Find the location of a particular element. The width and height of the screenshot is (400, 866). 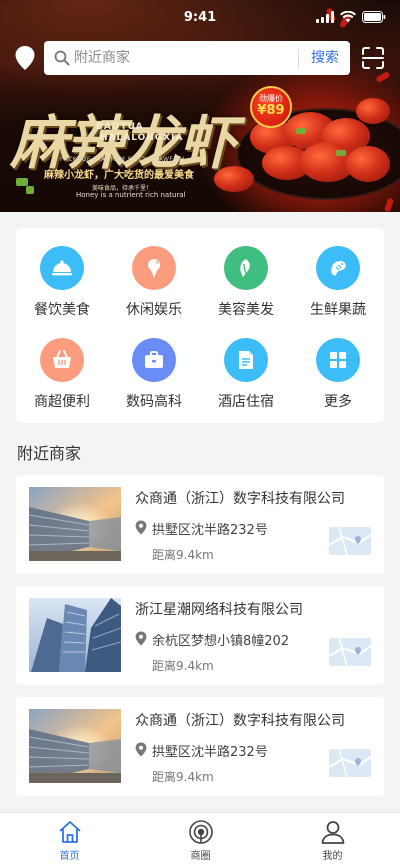

search-icon is located at coordinates (62, 60).